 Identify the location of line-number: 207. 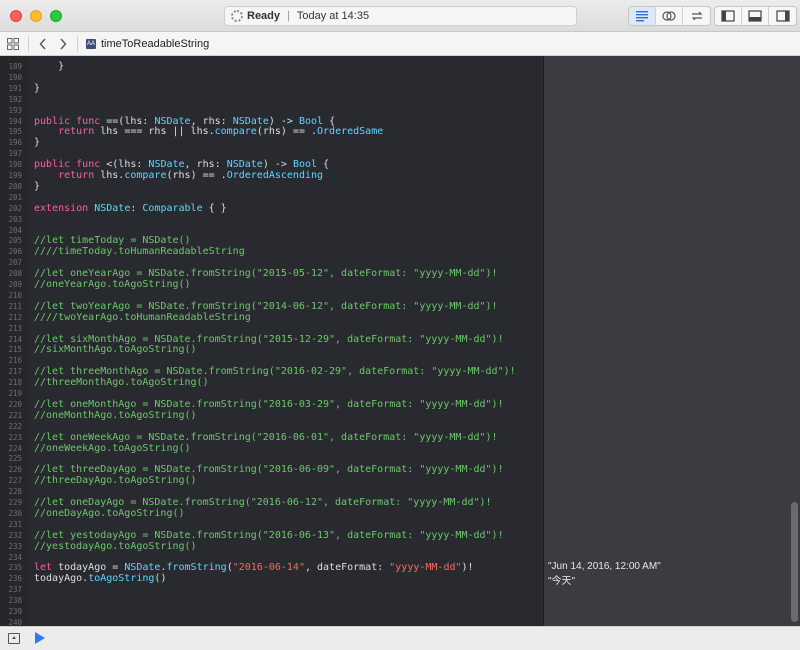
(15, 263).